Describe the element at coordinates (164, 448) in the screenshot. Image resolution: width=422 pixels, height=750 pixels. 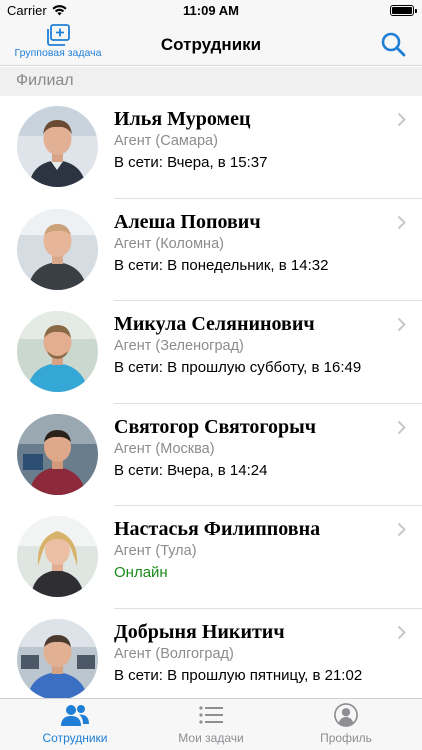
I see `employee-role: Агент (Москва)` at that location.